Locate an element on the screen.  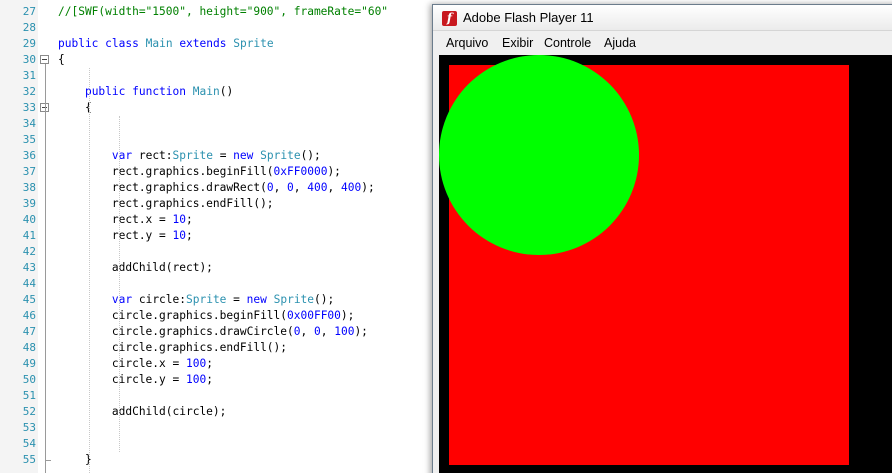
line-number: 53 is located at coordinates (29, 427).